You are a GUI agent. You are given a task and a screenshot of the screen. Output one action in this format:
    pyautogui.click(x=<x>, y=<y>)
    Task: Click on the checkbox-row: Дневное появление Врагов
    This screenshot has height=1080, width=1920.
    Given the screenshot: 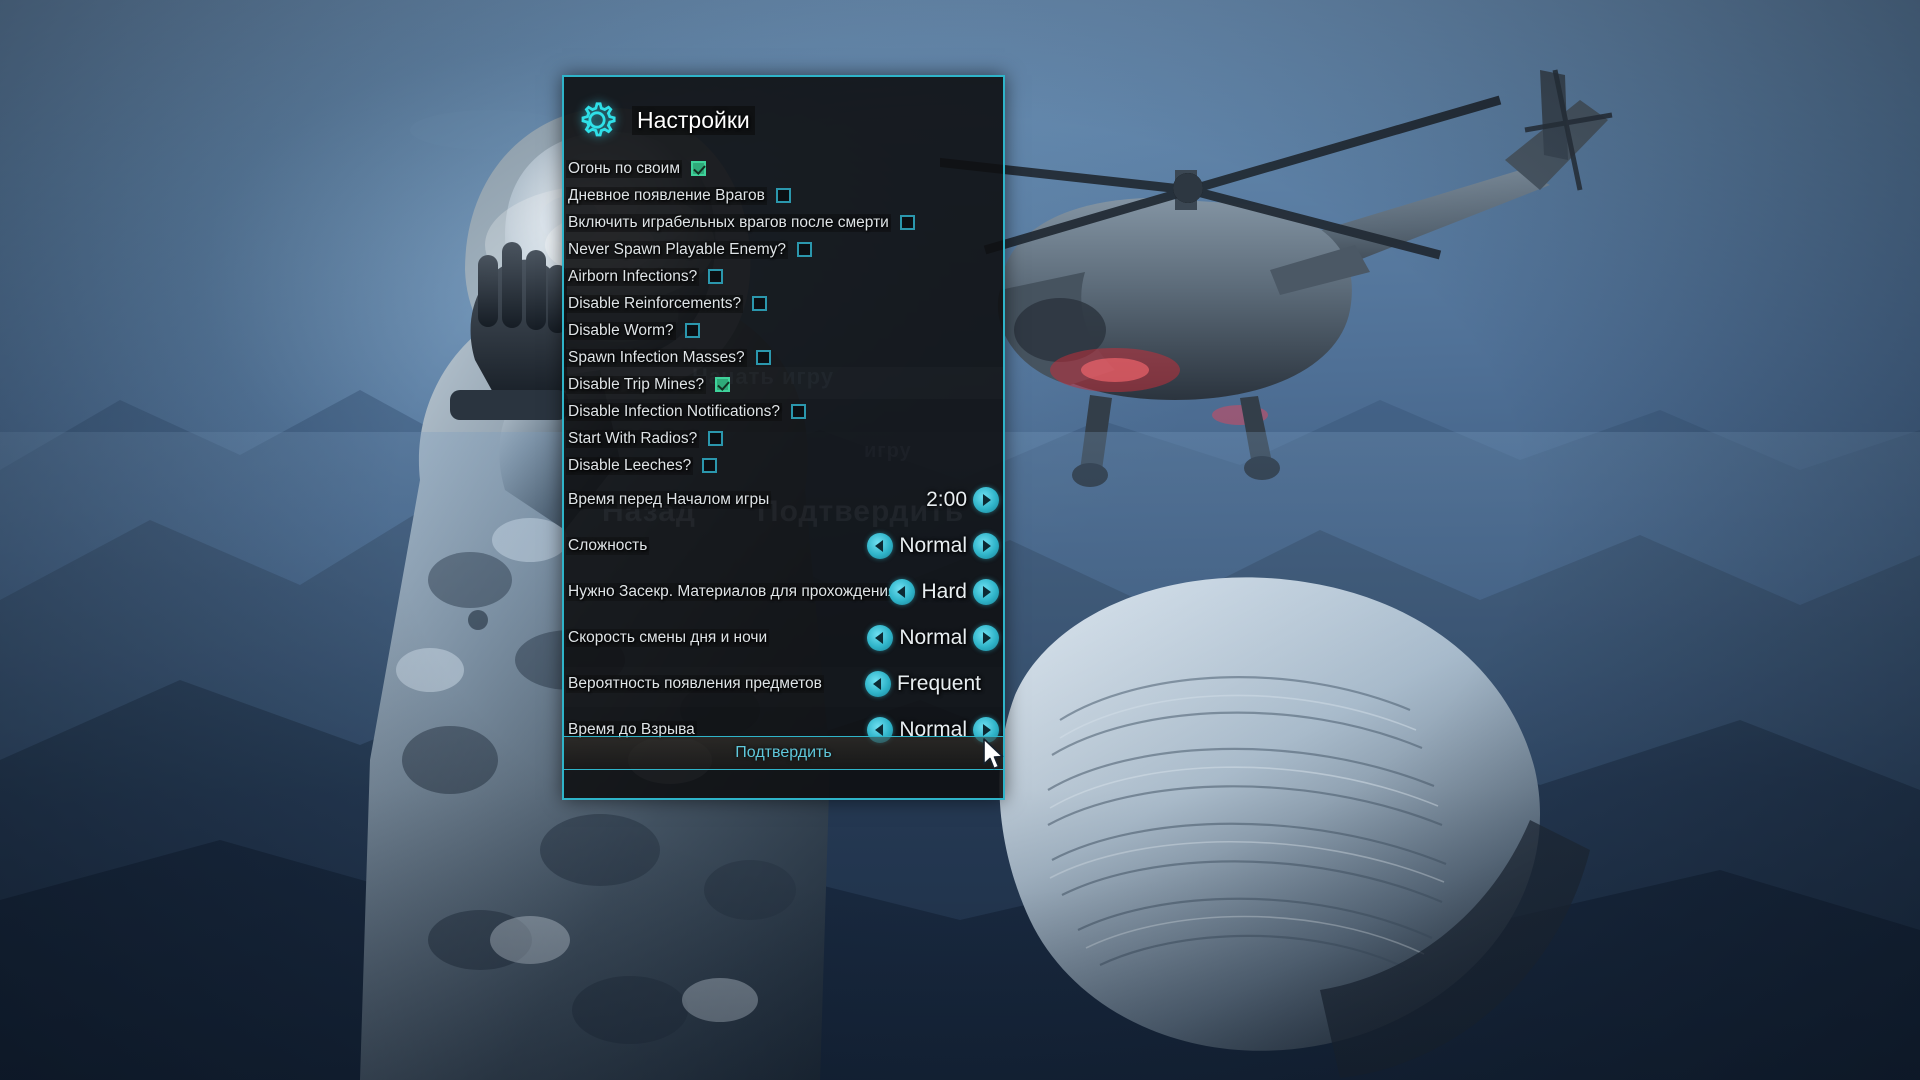 What is the action you would take?
    pyautogui.click(x=783, y=195)
    